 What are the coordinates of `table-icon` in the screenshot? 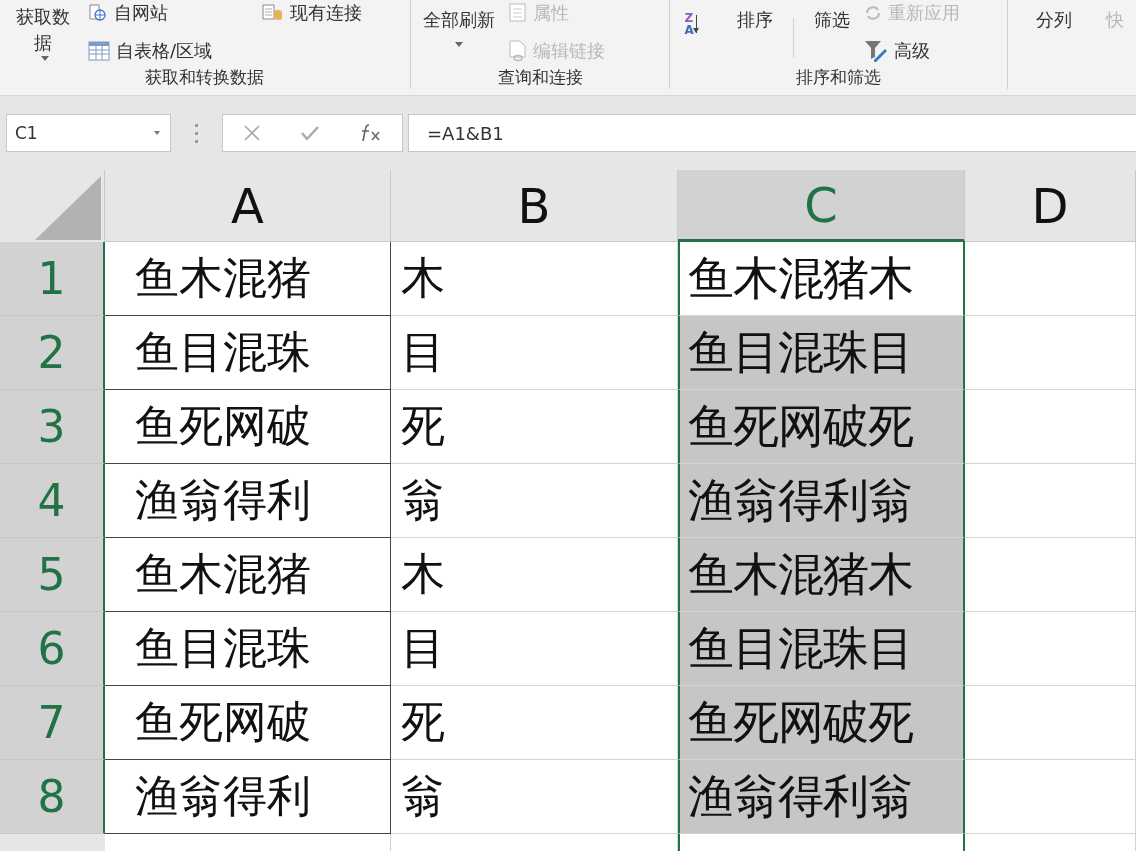 It's located at (99, 51).